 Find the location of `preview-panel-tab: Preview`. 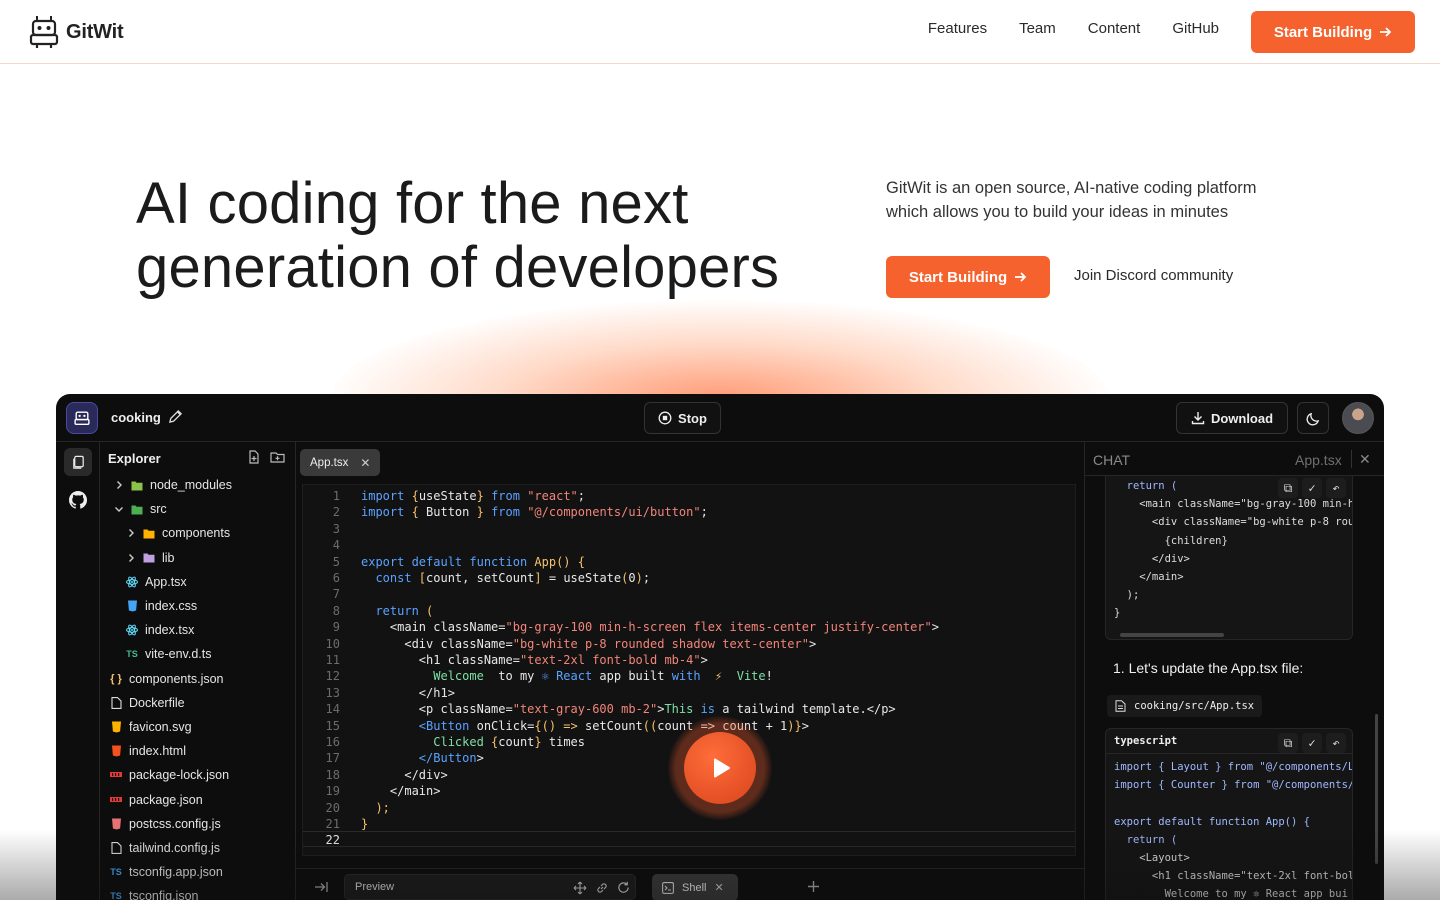

preview-panel-tab: Preview is located at coordinates (490, 887).